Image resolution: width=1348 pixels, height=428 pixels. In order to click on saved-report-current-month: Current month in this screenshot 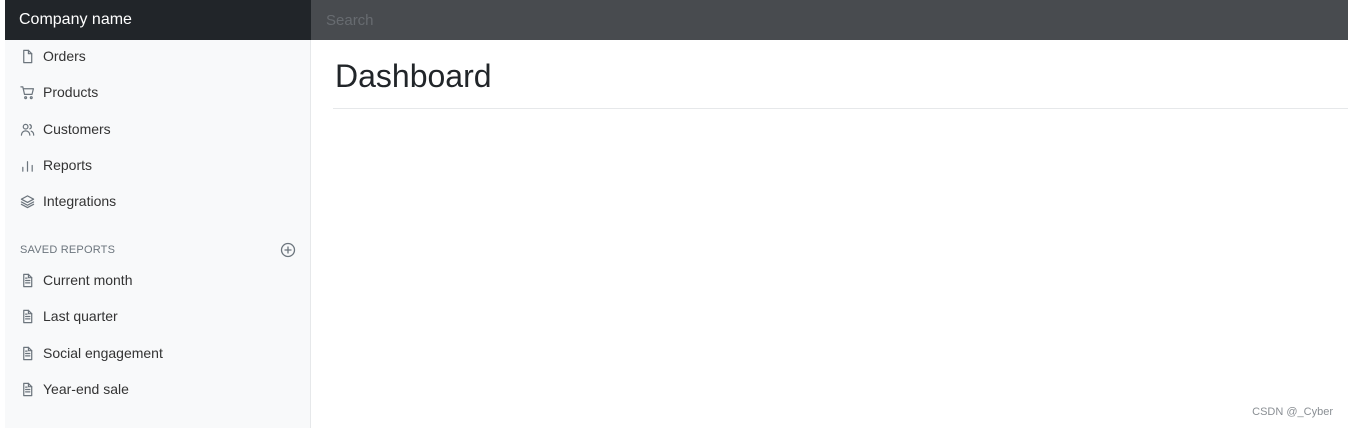, I will do `click(75, 280)`.